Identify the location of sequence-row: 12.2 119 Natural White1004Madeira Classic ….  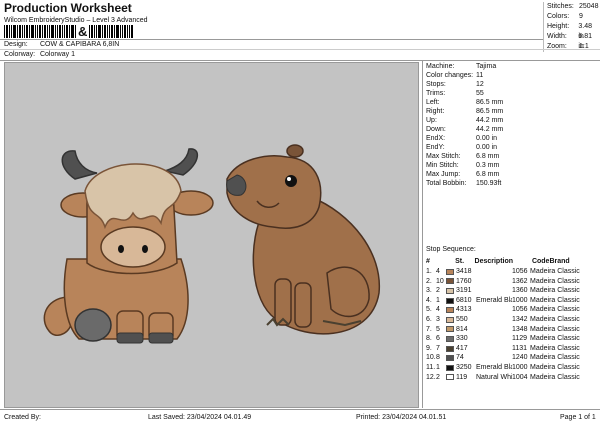
(512, 378).